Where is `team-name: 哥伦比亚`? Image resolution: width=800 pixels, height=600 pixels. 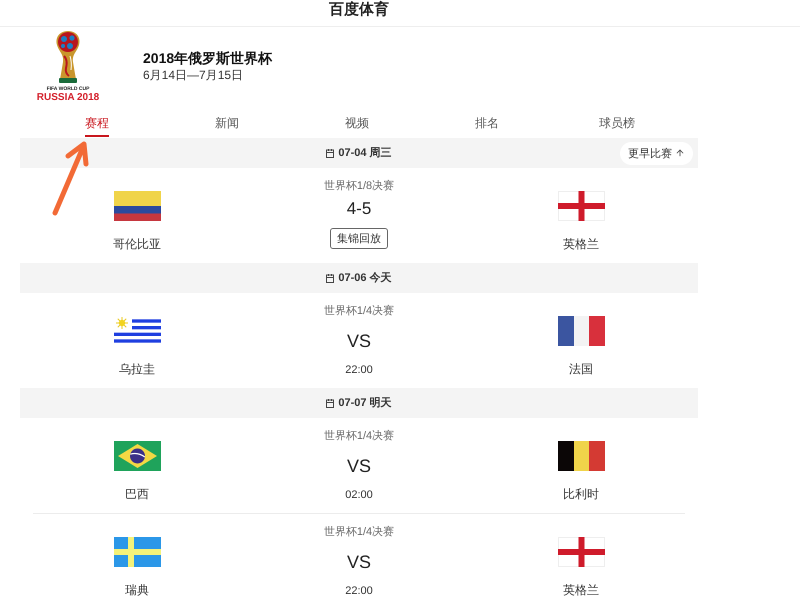 team-name: 哥伦比亚 is located at coordinates (137, 244).